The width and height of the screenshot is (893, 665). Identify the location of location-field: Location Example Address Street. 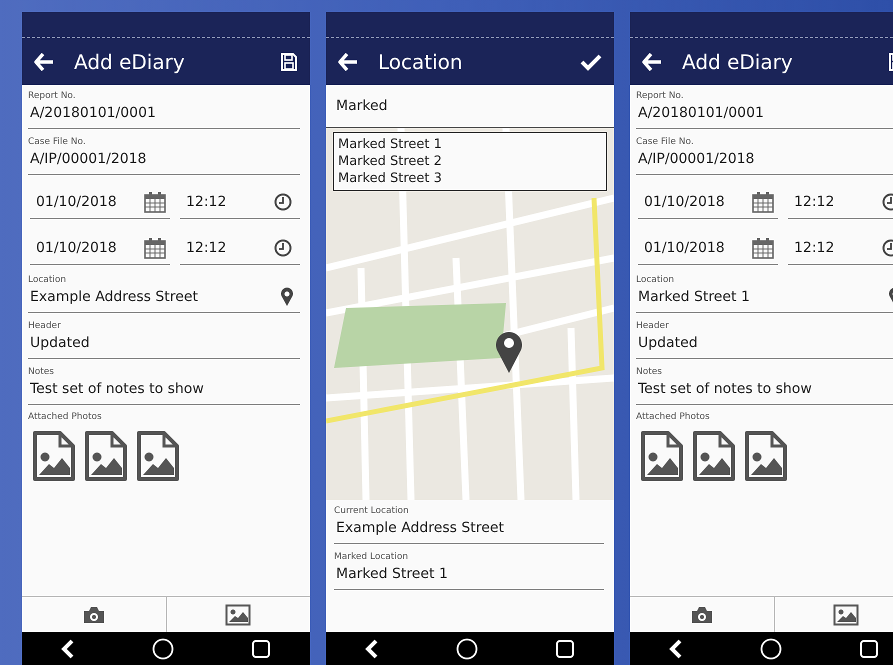
(164, 293).